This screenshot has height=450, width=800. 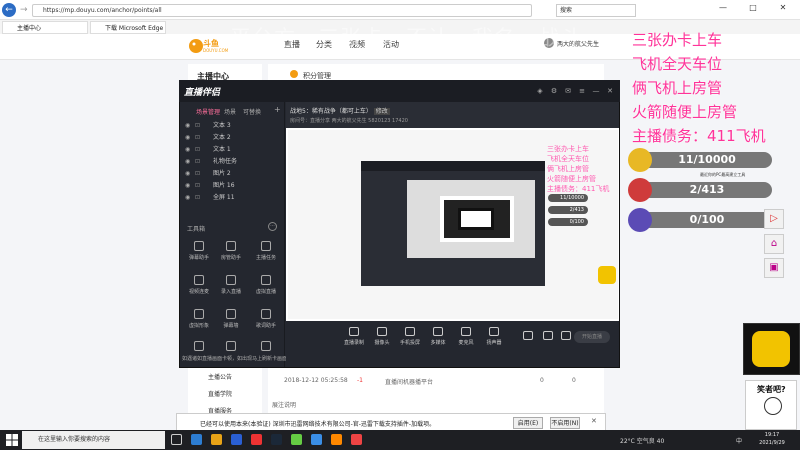 What do you see at coordinates (699, 136) in the screenshot?
I see `overlay-line: 主播债务：411飞机` at bounding box center [699, 136].